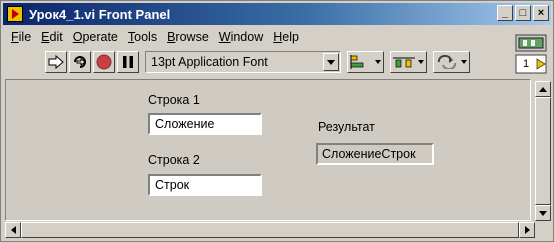  I want to click on run-continuously-button, so click(80, 62).